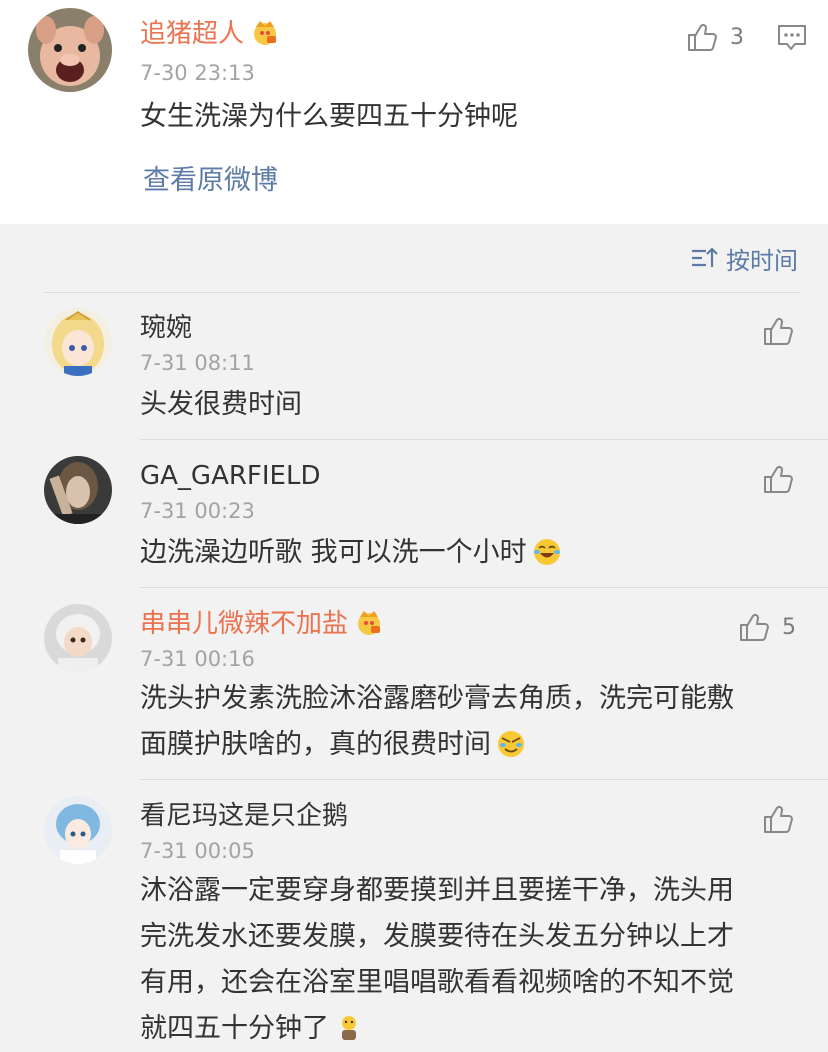  Describe the element at coordinates (210, 181) in the screenshot. I see `view-original-link: 查看原微博` at that location.